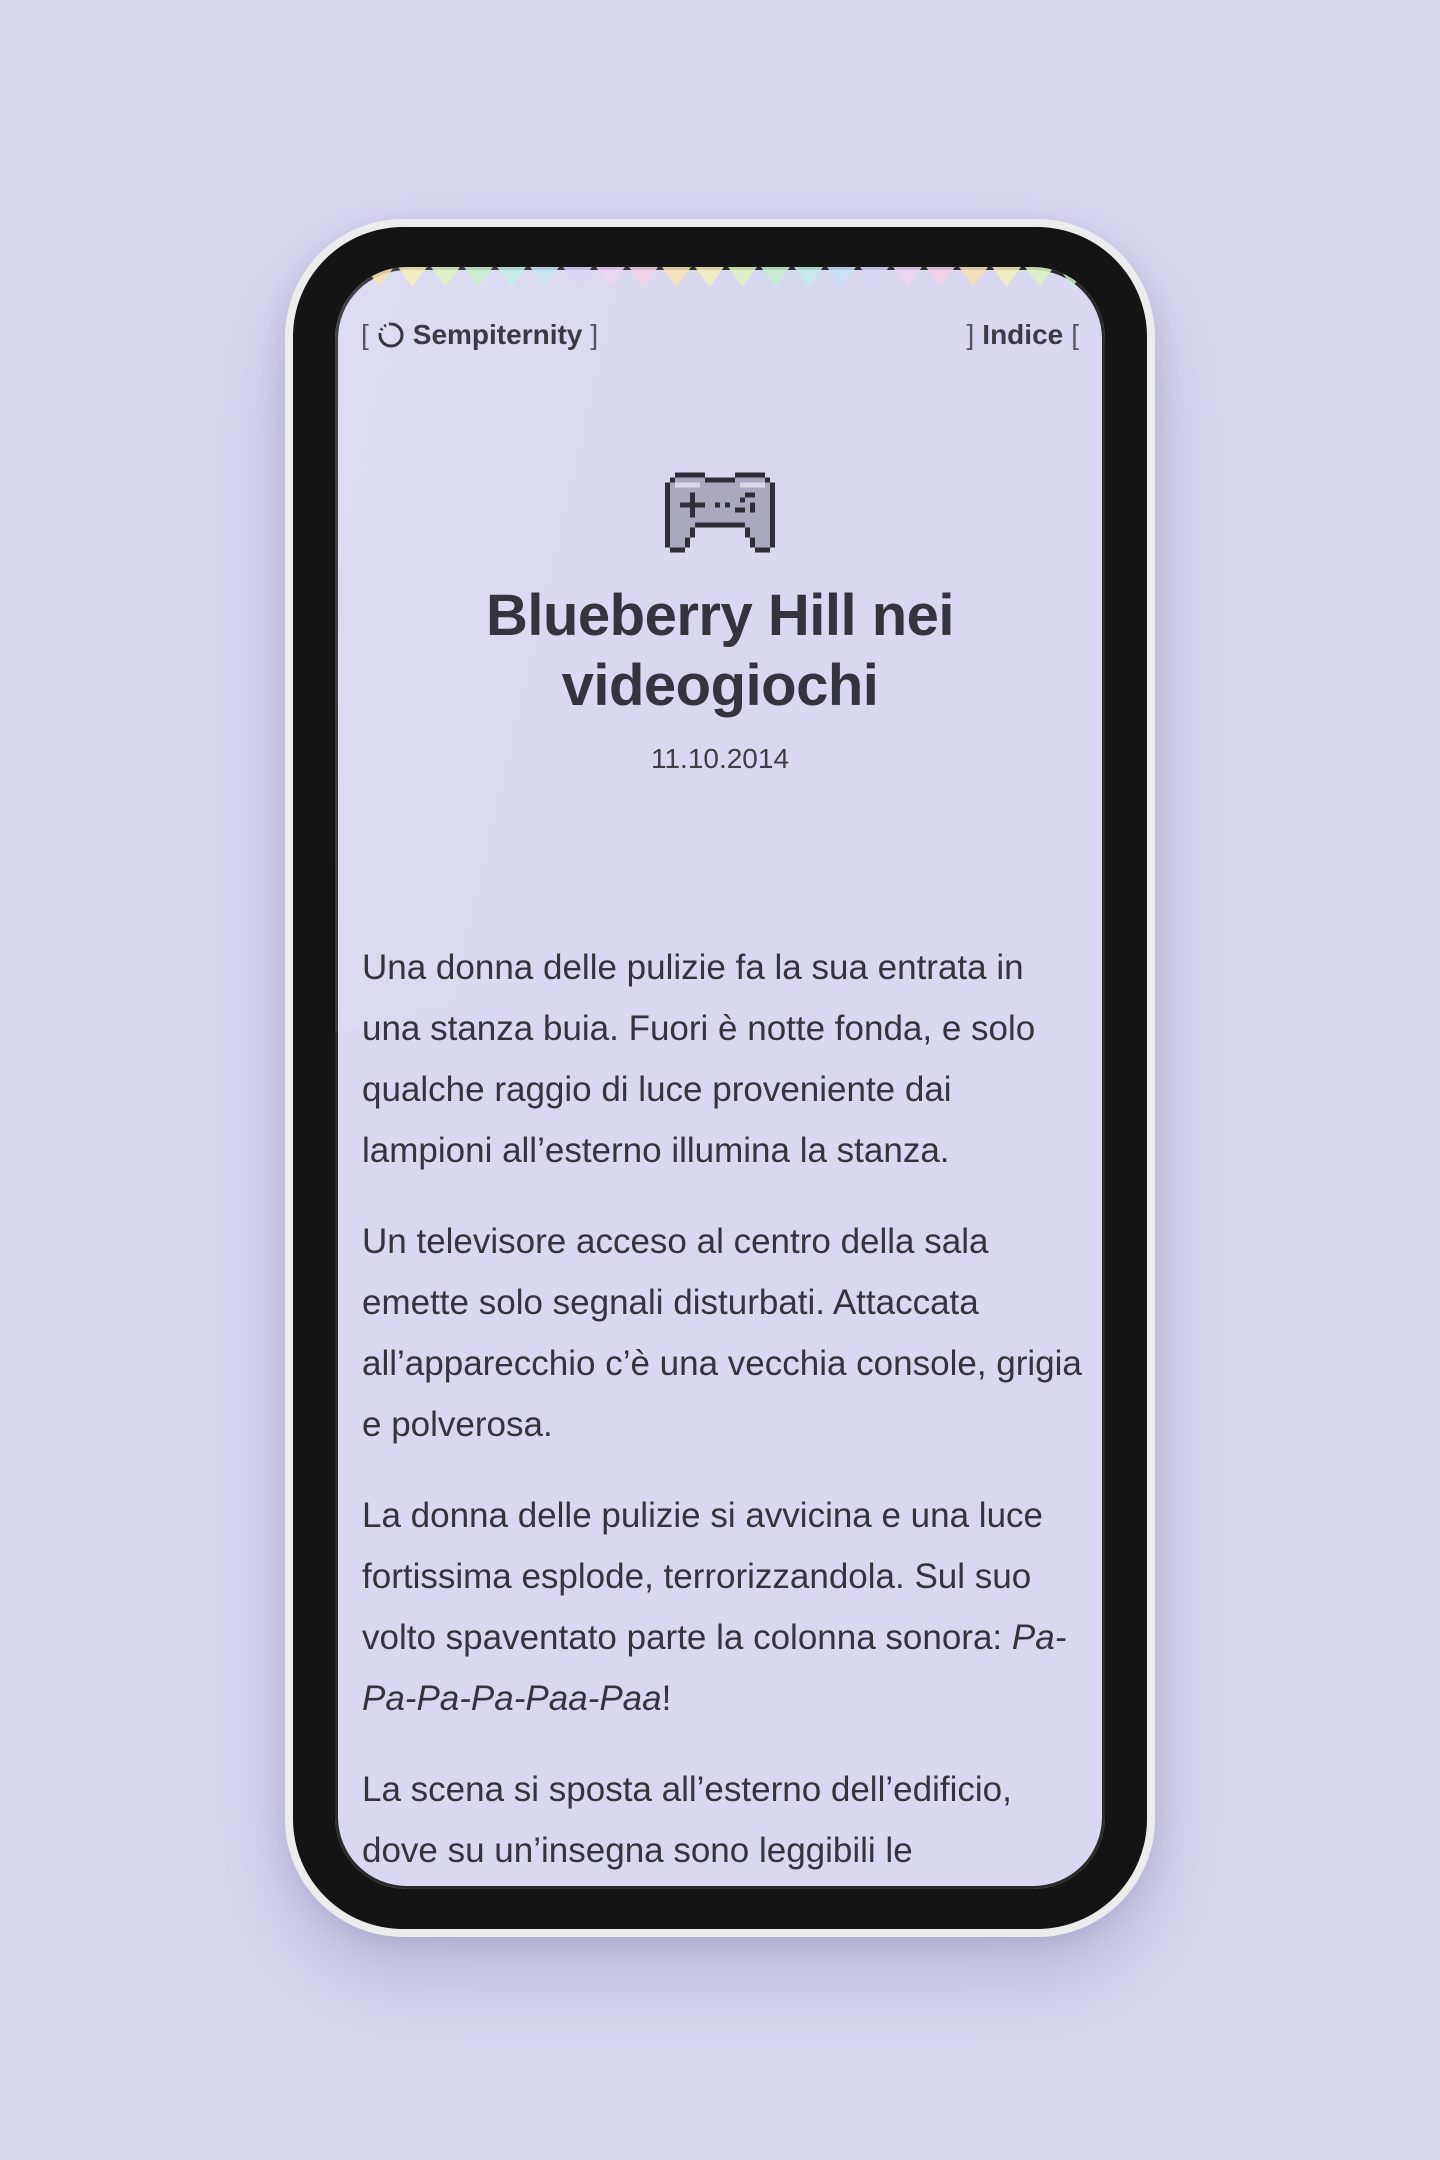  What do you see at coordinates (1075, 334) in the screenshot?
I see `index-bracket-close: [` at bounding box center [1075, 334].